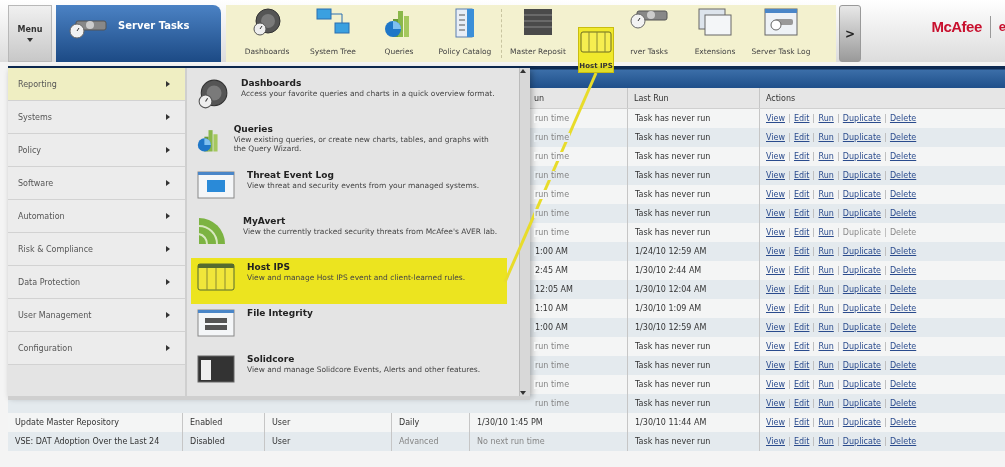 This screenshot has height=467, width=1005. I want to click on menu-category: Reporting, so click(96, 84).